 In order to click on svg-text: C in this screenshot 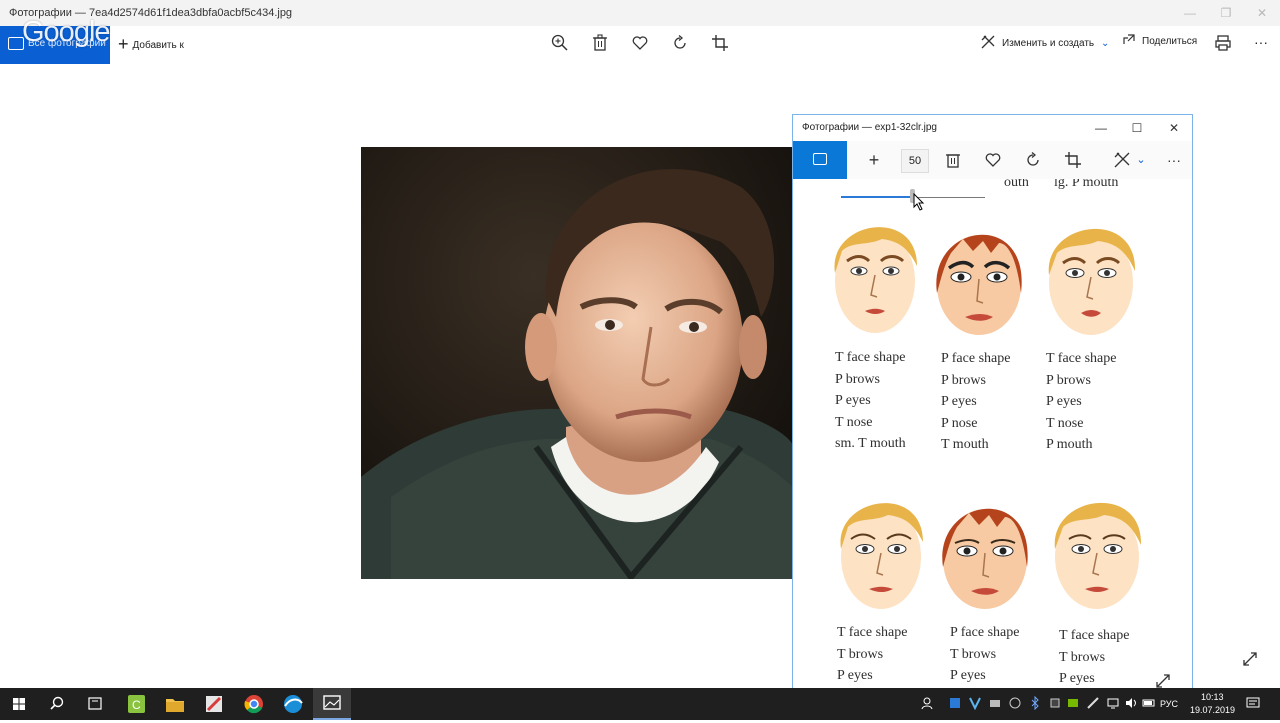, I will do `click(136, 705)`.